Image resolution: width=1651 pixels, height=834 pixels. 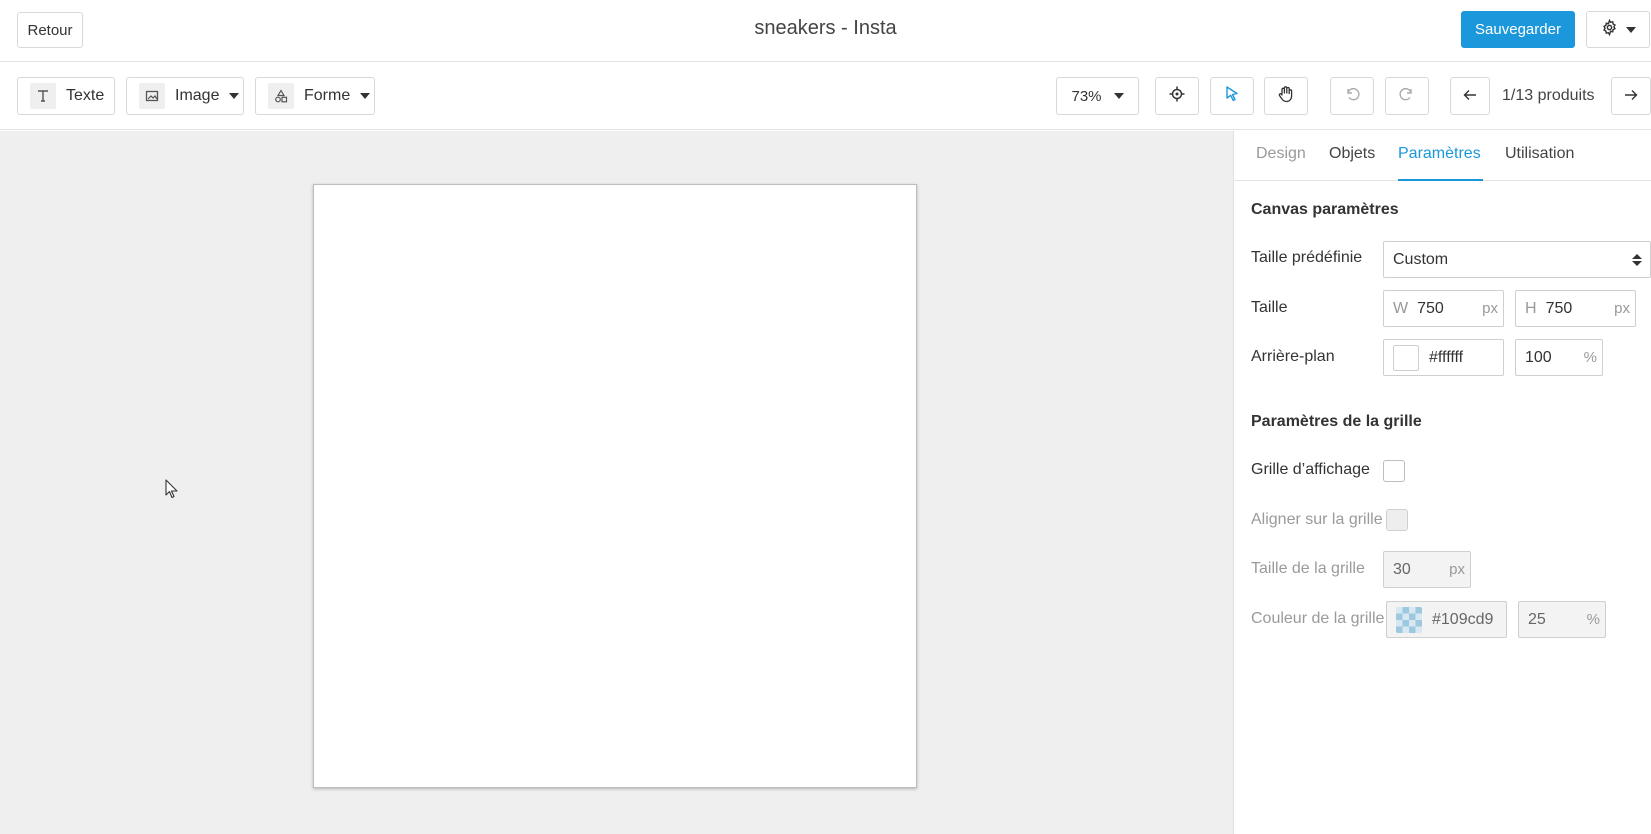 What do you see at coordinates (1318, 618) in the screenshot?
I see `grid-color-label: Couleur de la grille` at bounding box center [1318, 618].